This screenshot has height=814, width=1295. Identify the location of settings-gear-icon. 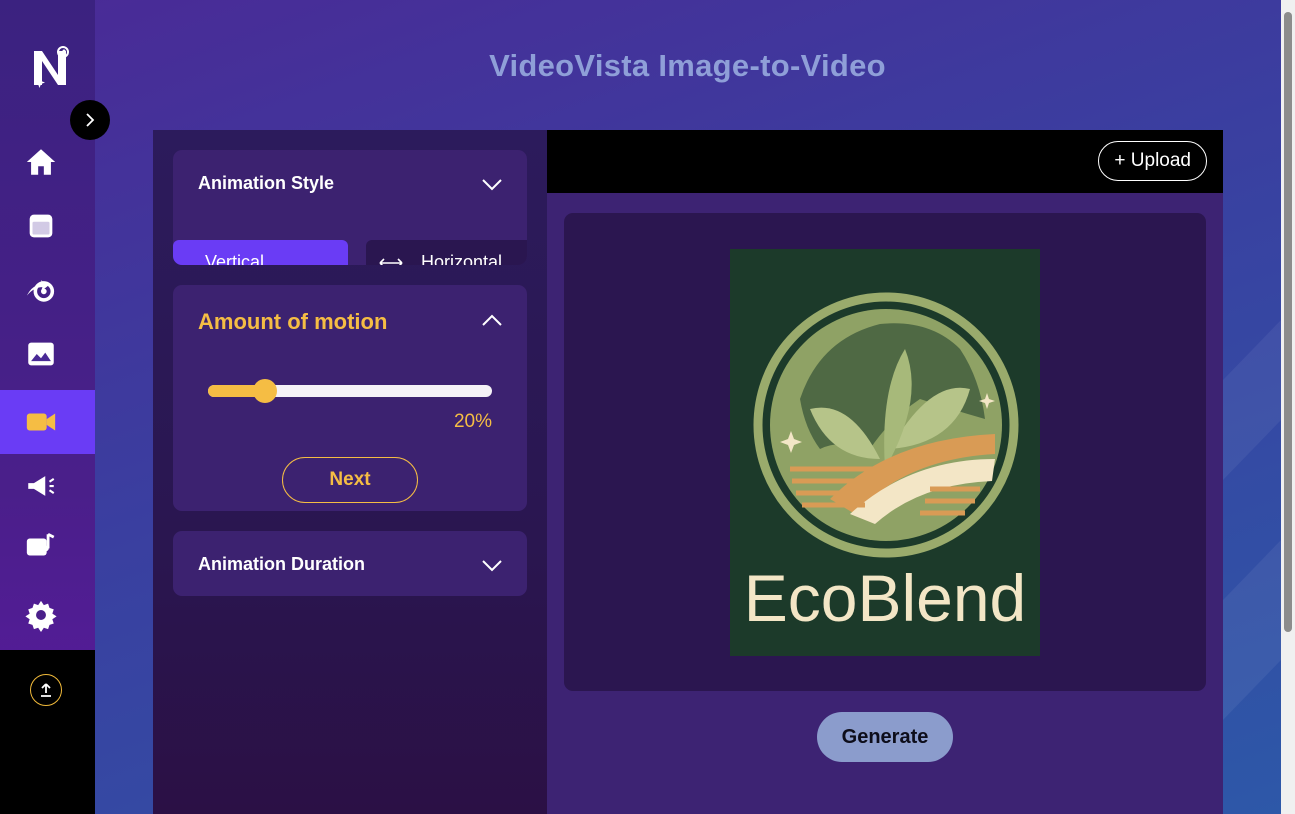
(41, 616).